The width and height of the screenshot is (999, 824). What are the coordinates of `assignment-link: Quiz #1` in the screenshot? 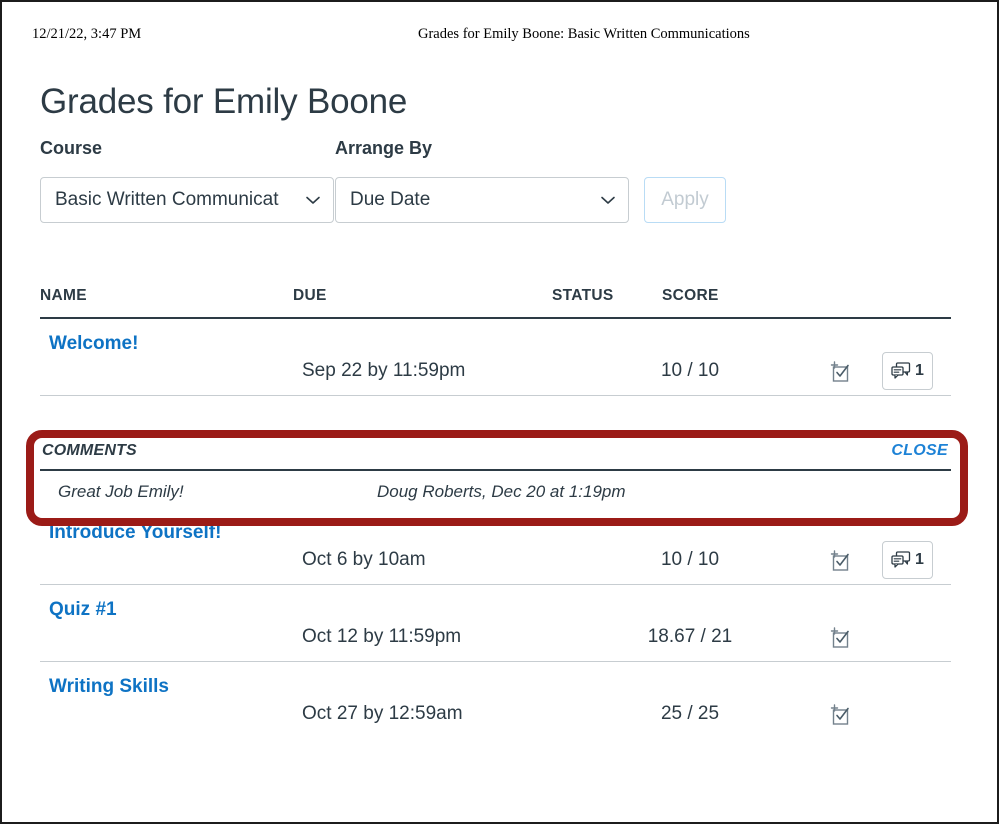 It's located at (83, 610).